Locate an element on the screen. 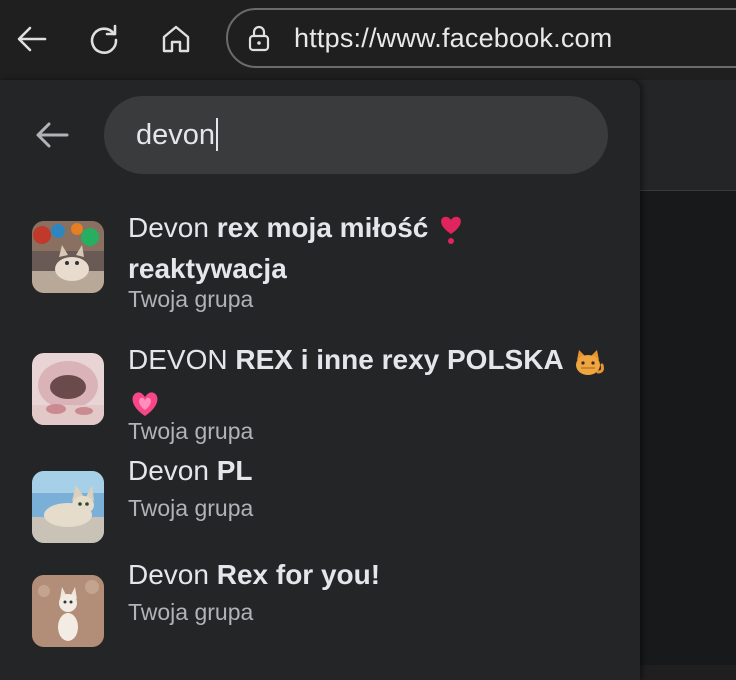 This screenshot has width=736, height=680. address-bar: https://www.facebook.com is located at coordinates (481, 38).